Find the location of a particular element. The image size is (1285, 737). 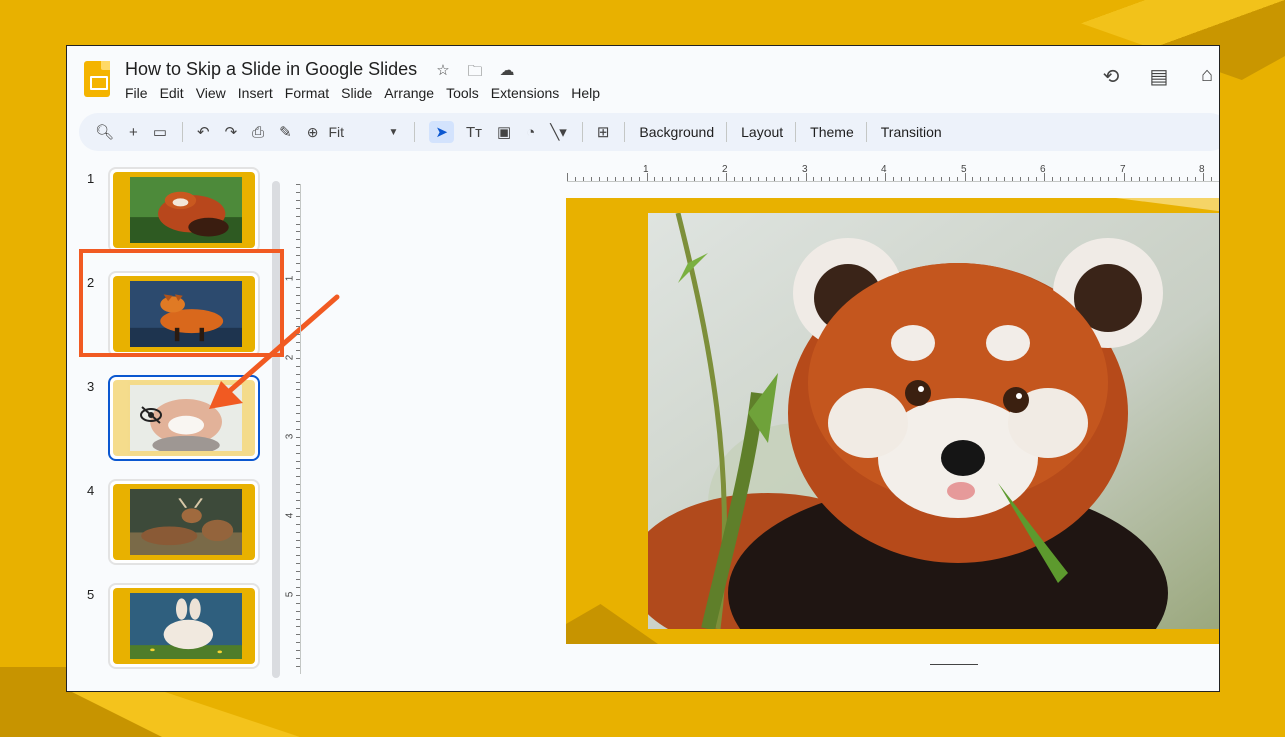

line-icon: ╲▾ is located at coordinates (558, 132).